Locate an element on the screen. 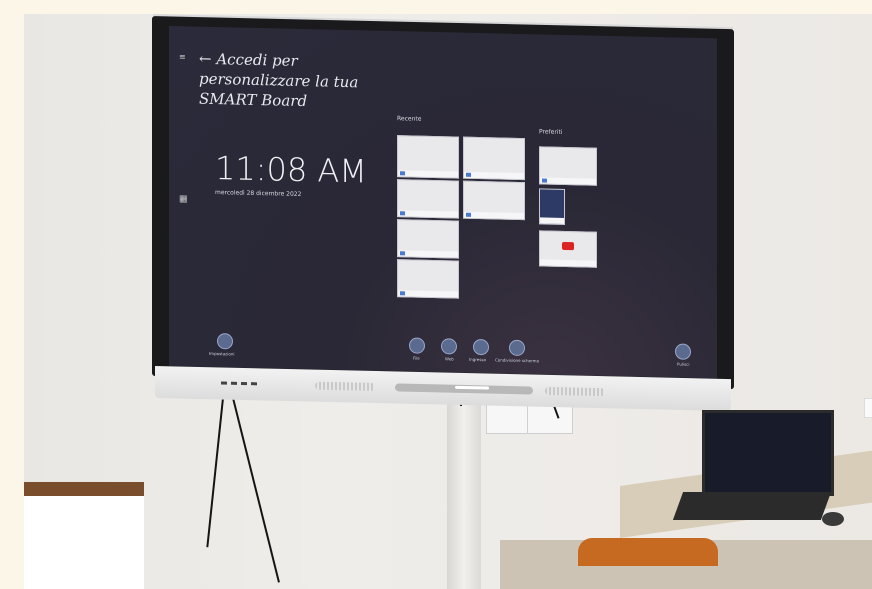 Image resolution: width=872 pixels, height=589 pixels. wall-switch is located at coordinates (868, 408).